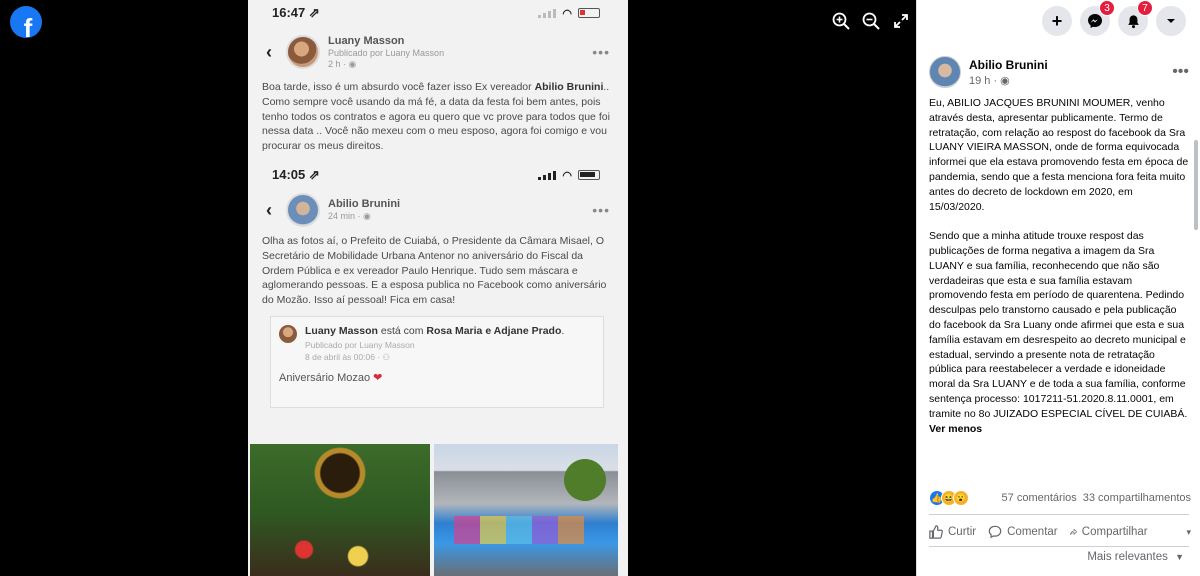 This screenshot has width=1200, height=576. I want to click on zoom-out-icon, so click(871, 21).